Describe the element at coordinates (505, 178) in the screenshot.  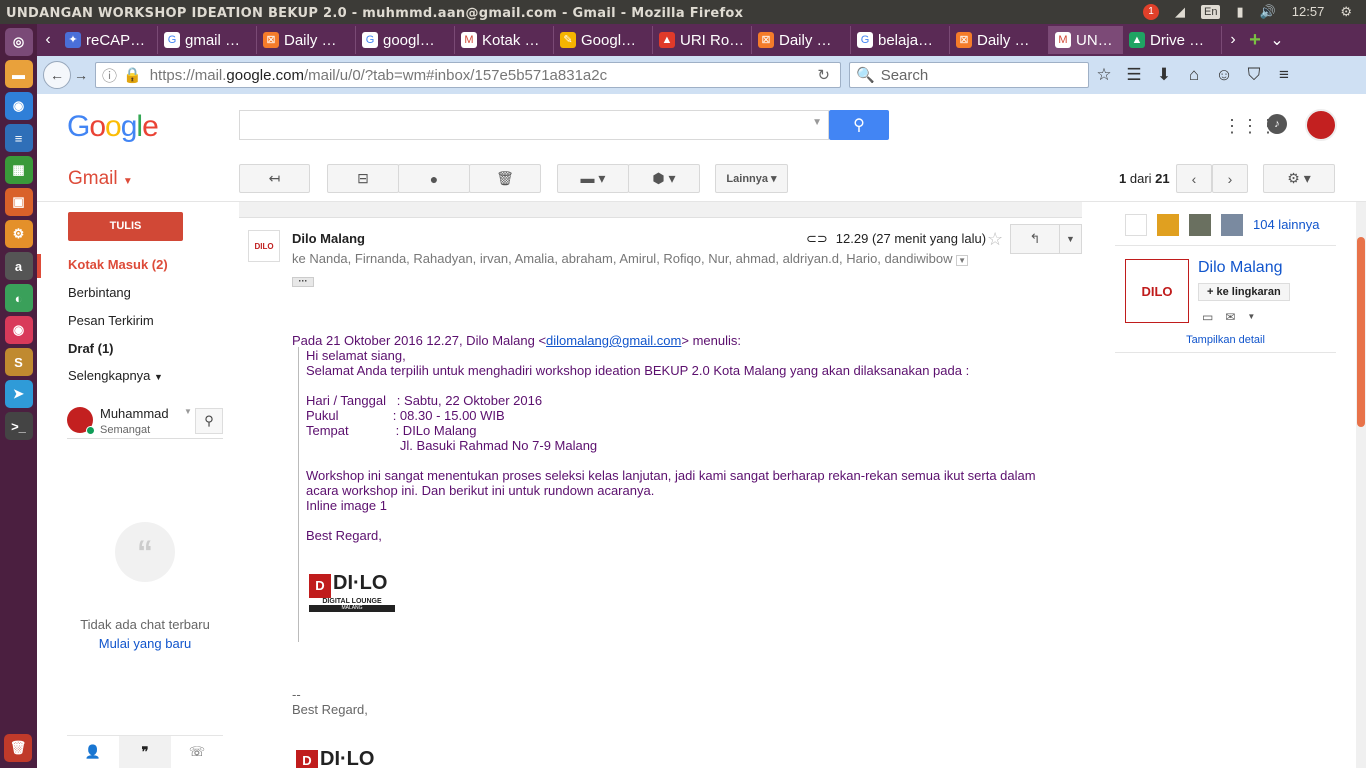
I see `delete-button: 🗑` at that location.